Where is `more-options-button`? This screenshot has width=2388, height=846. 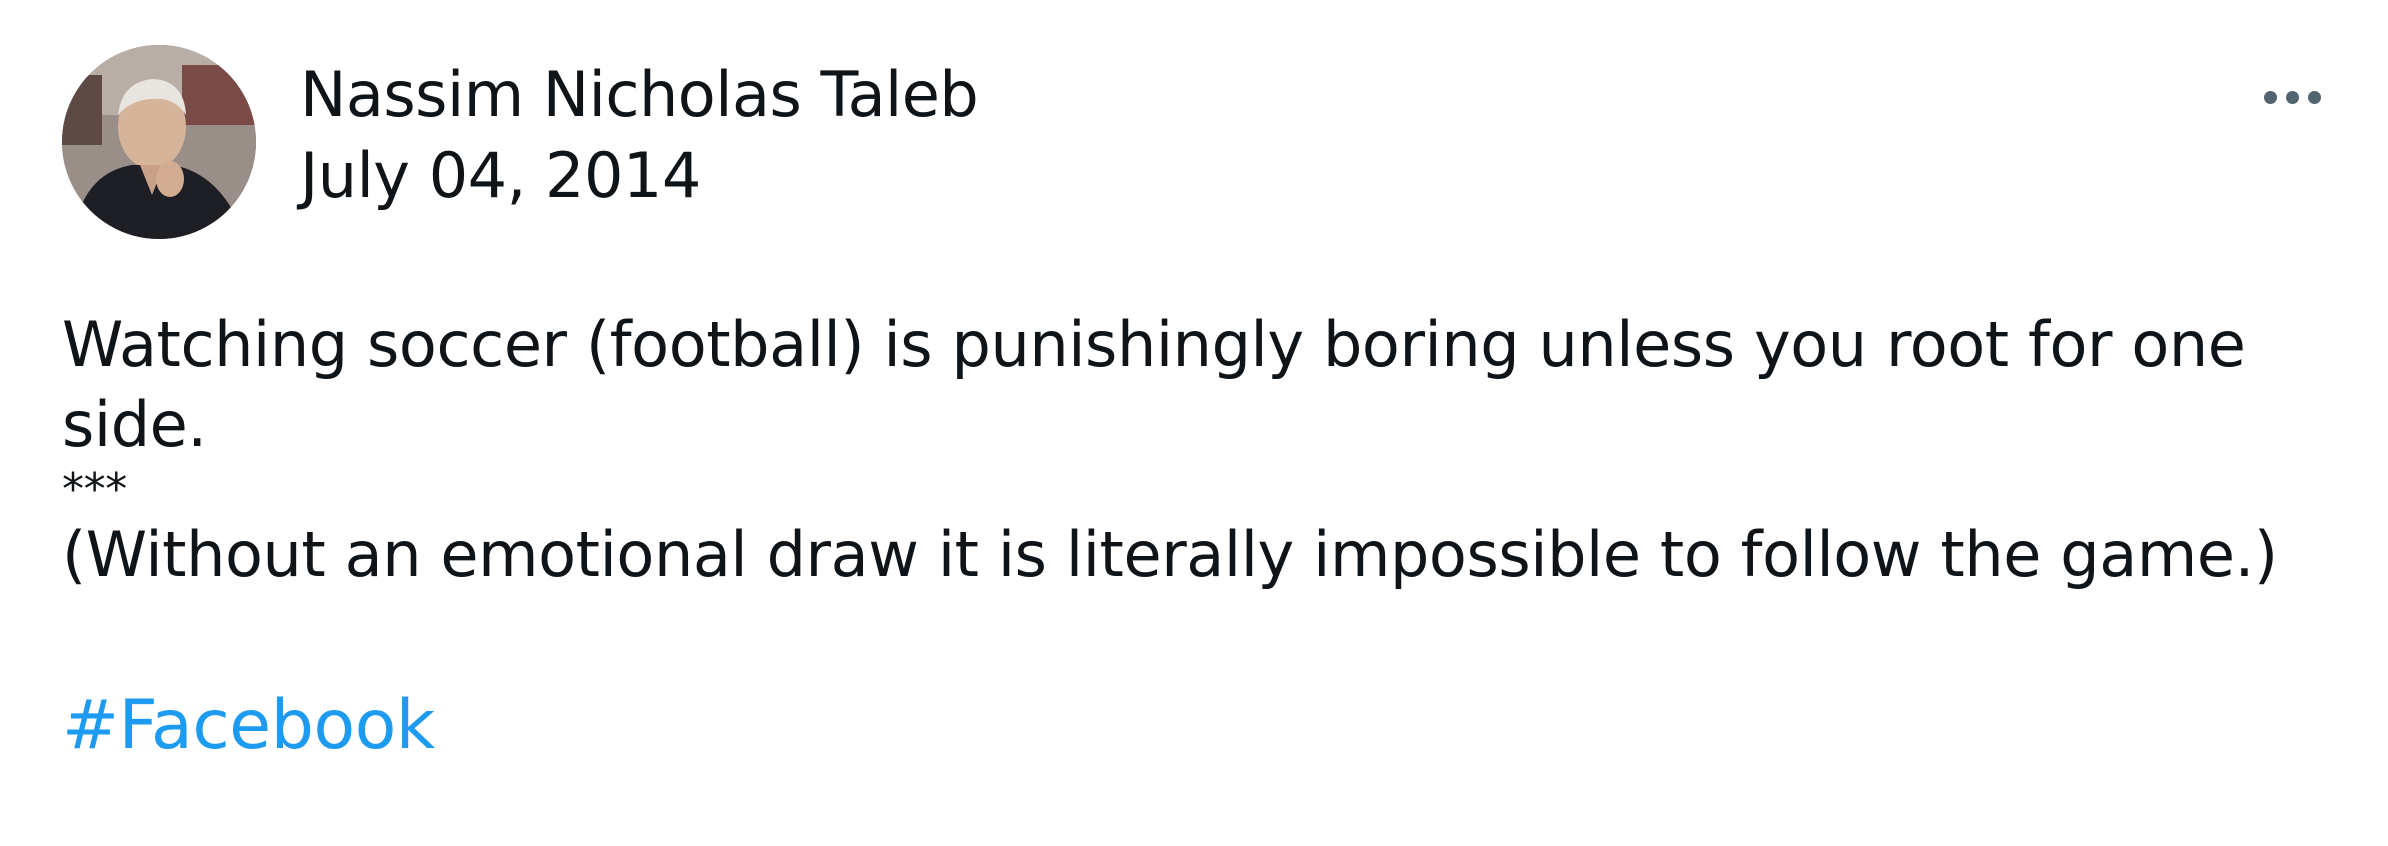
more-options-button is located at coordinates (2294, 98).